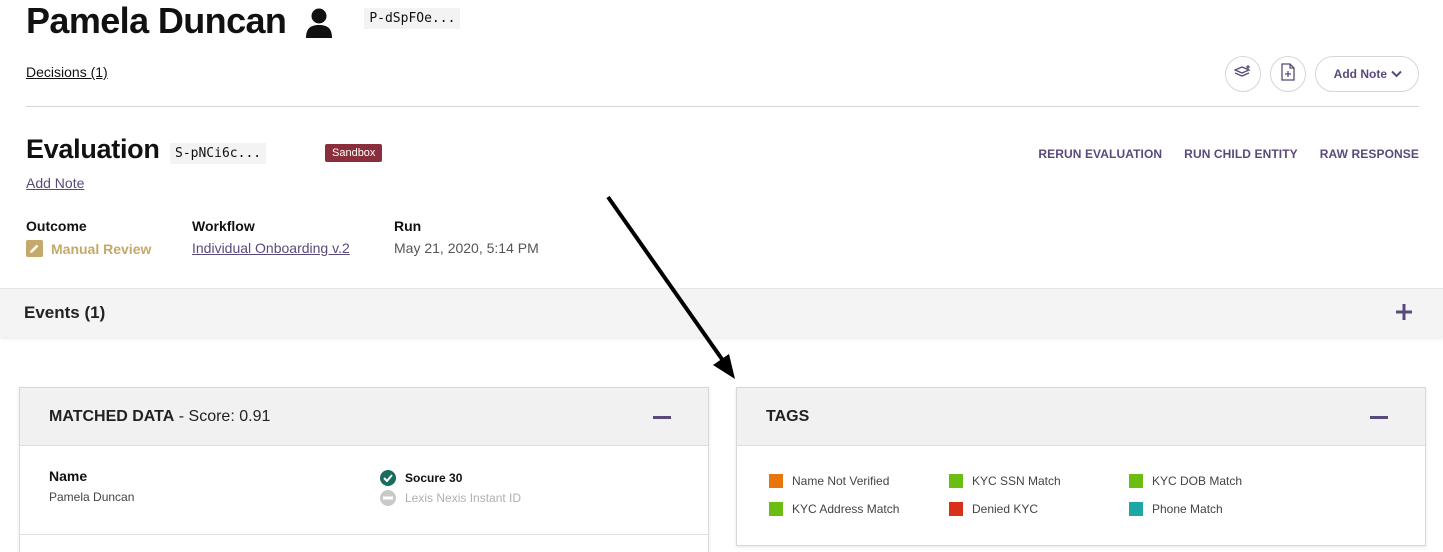  Describe the element at coordinates (101, 248) in the screenshot. I see `outcome-text: Manual Review` at that location.